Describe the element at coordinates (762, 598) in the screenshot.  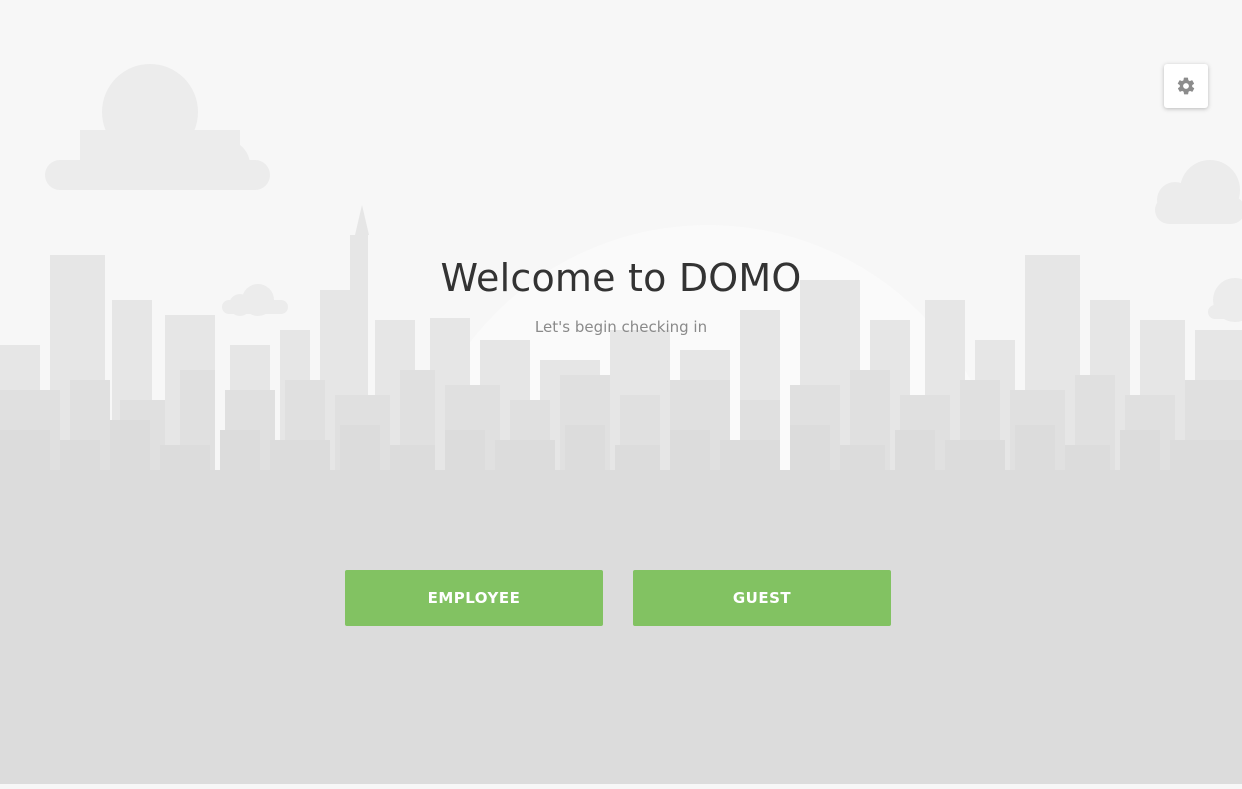
I see `guest-button: GUEST` at that location.